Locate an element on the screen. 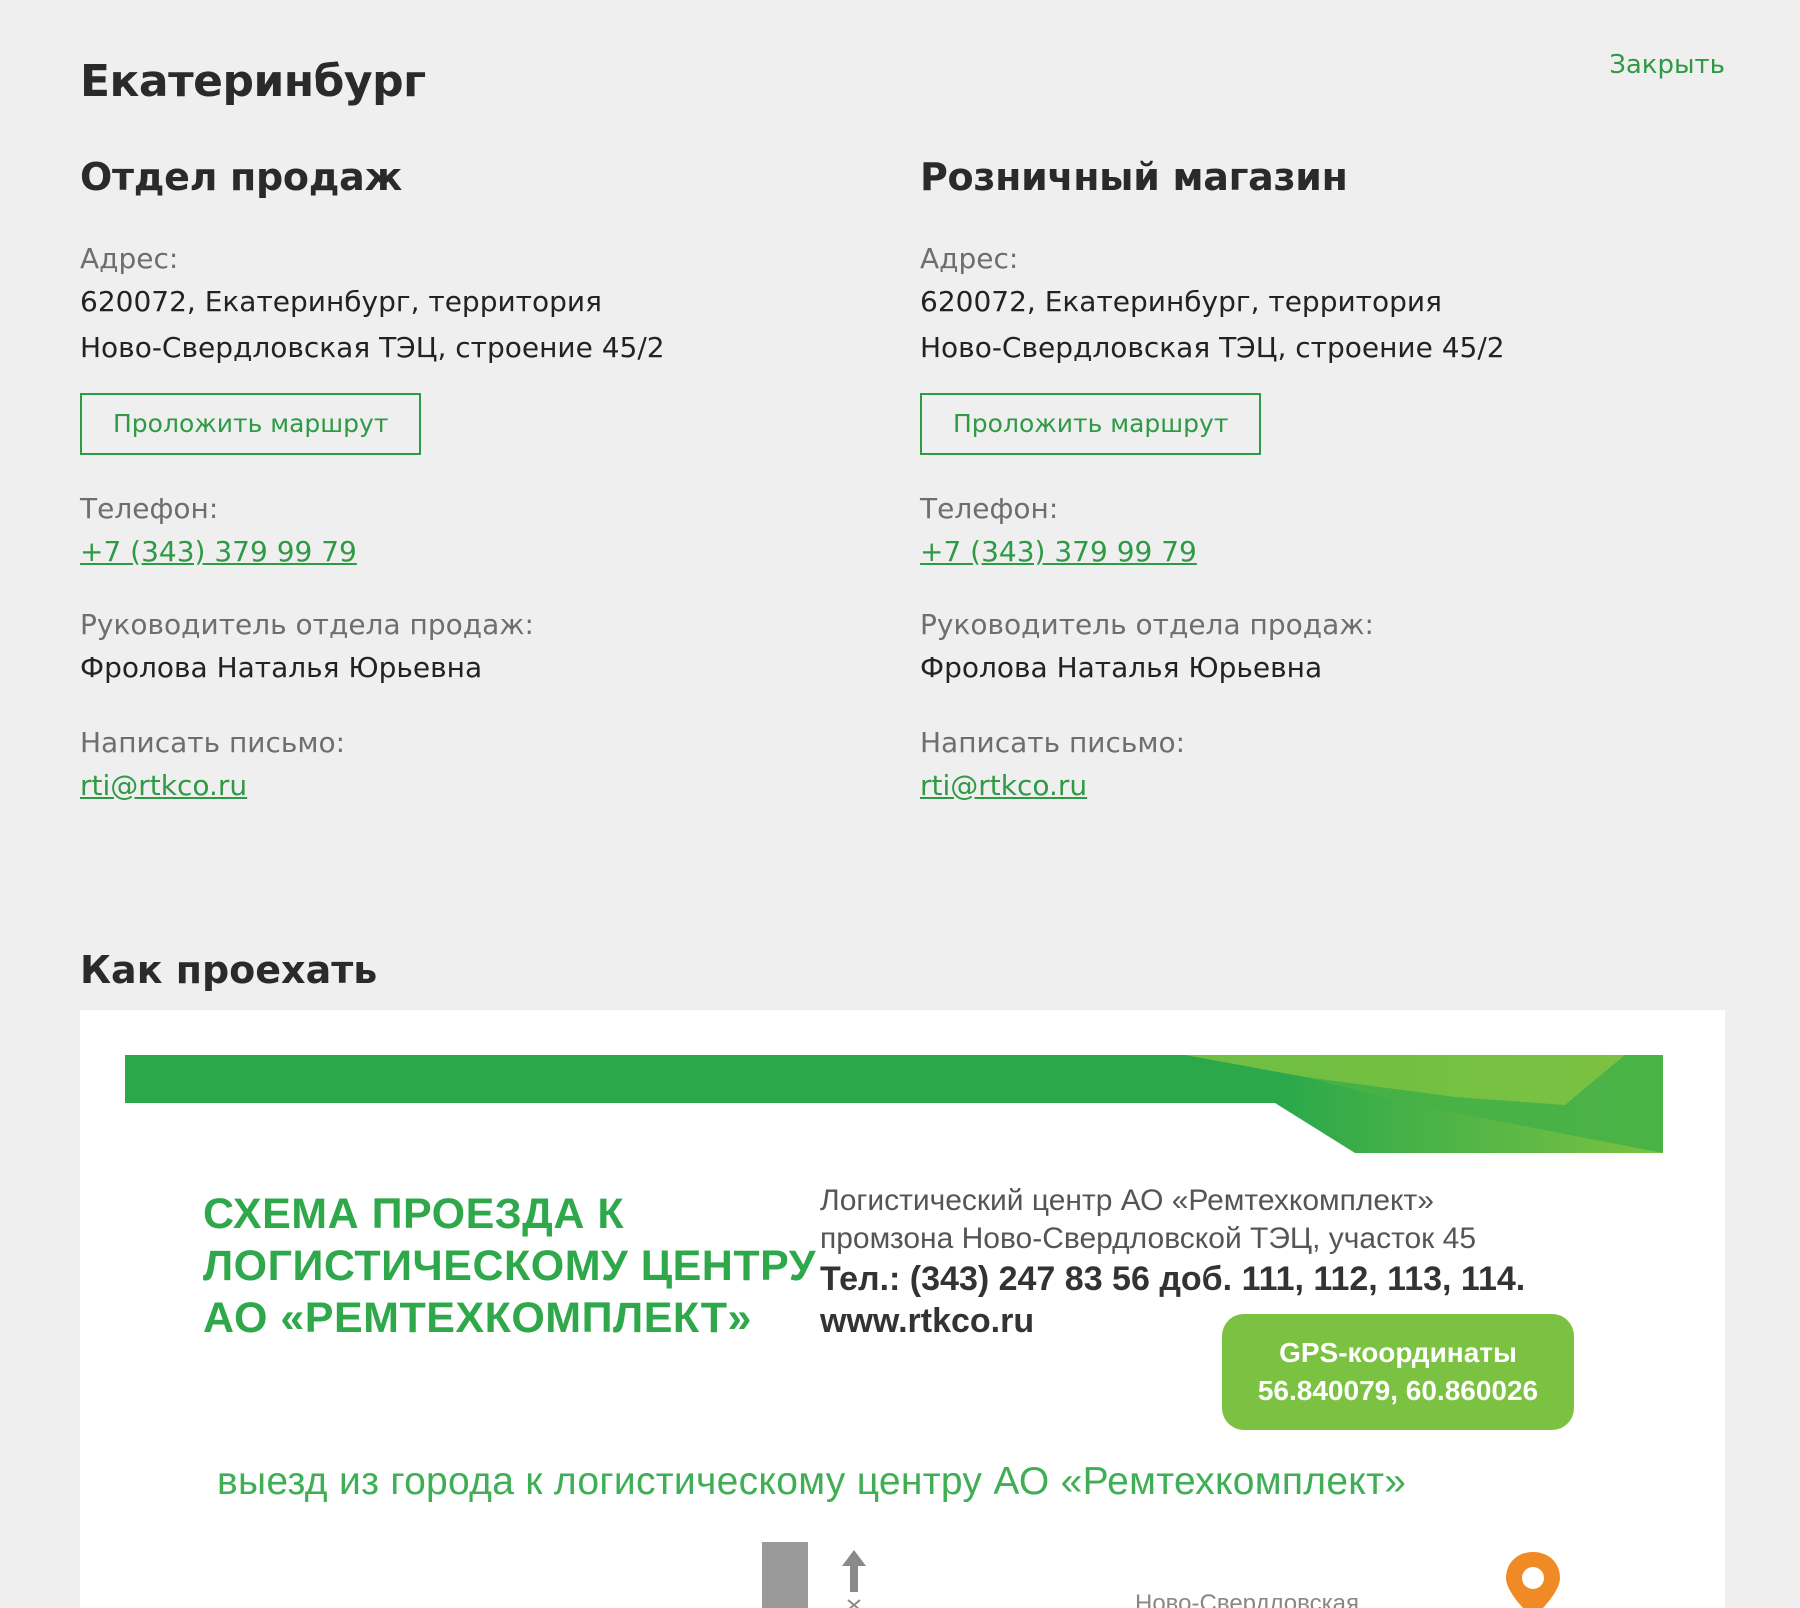  map-pin-icon is located at coordinates (1533, 1580).